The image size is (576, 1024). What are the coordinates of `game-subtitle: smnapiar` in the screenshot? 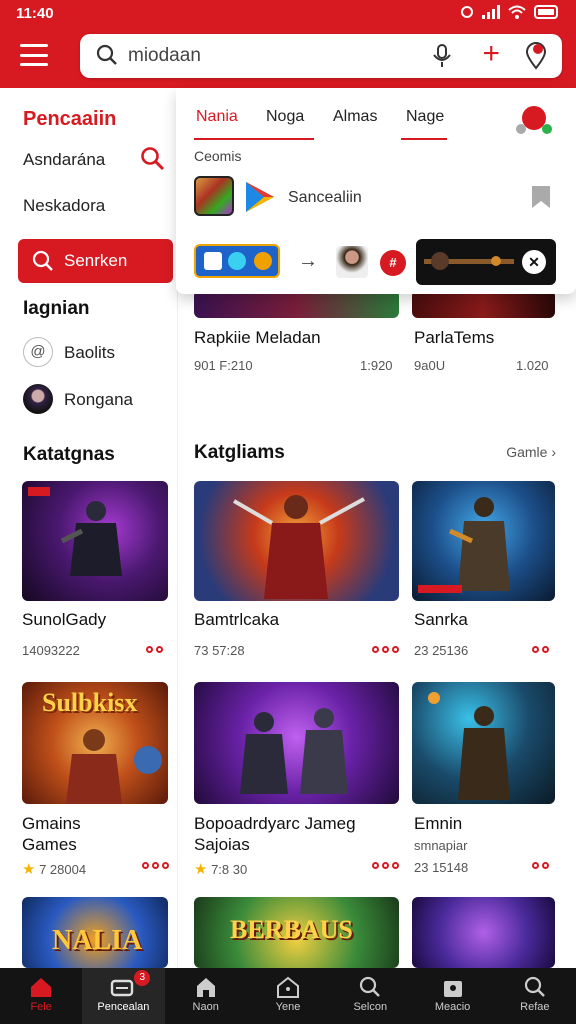 It's located at (441, 845).